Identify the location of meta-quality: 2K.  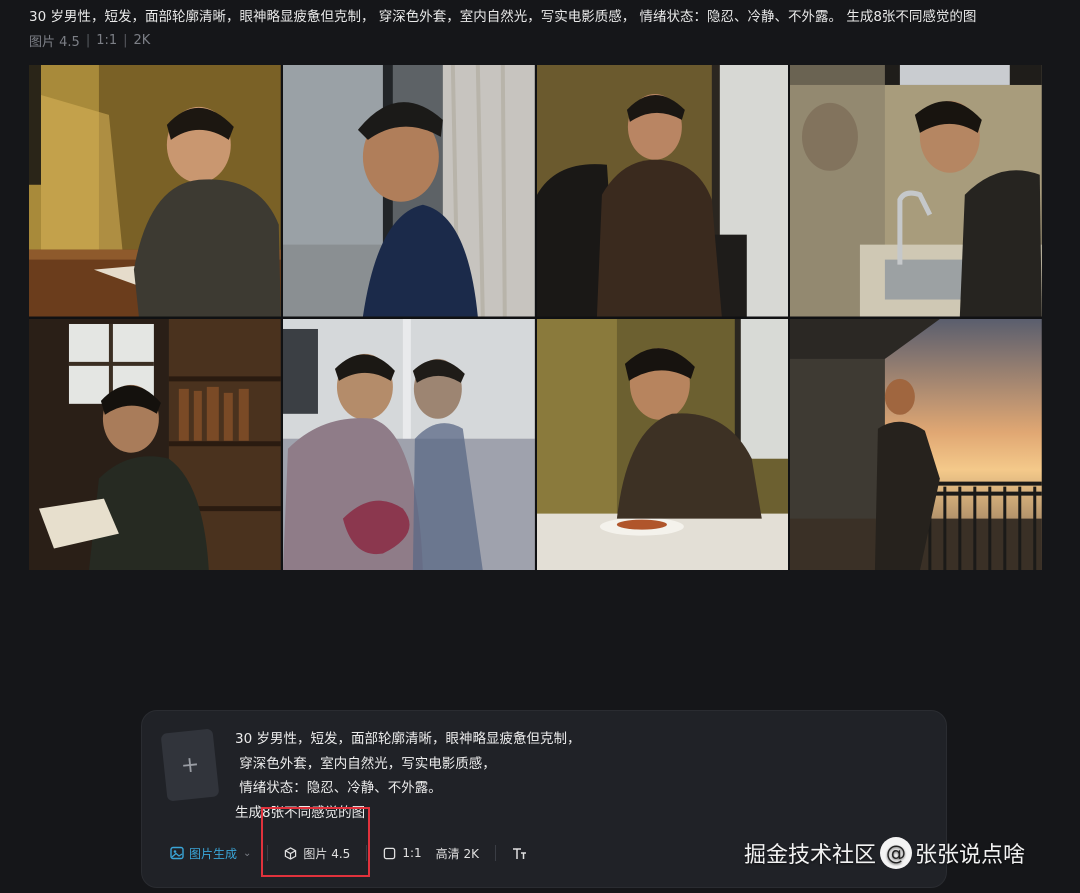
(142, 40).